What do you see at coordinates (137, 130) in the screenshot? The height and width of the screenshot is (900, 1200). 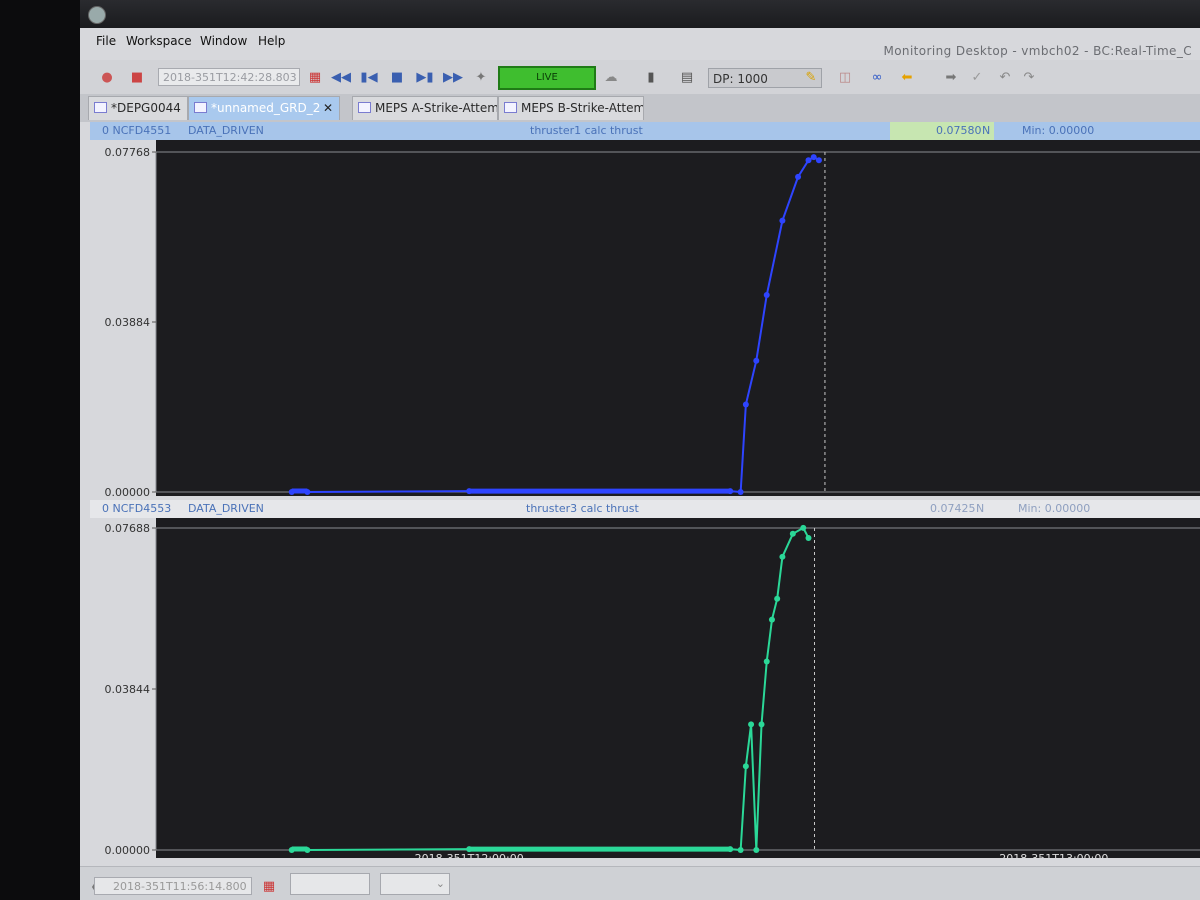 I see `chart-id: 0 NCFD4551` at bounding box center [137, 130].